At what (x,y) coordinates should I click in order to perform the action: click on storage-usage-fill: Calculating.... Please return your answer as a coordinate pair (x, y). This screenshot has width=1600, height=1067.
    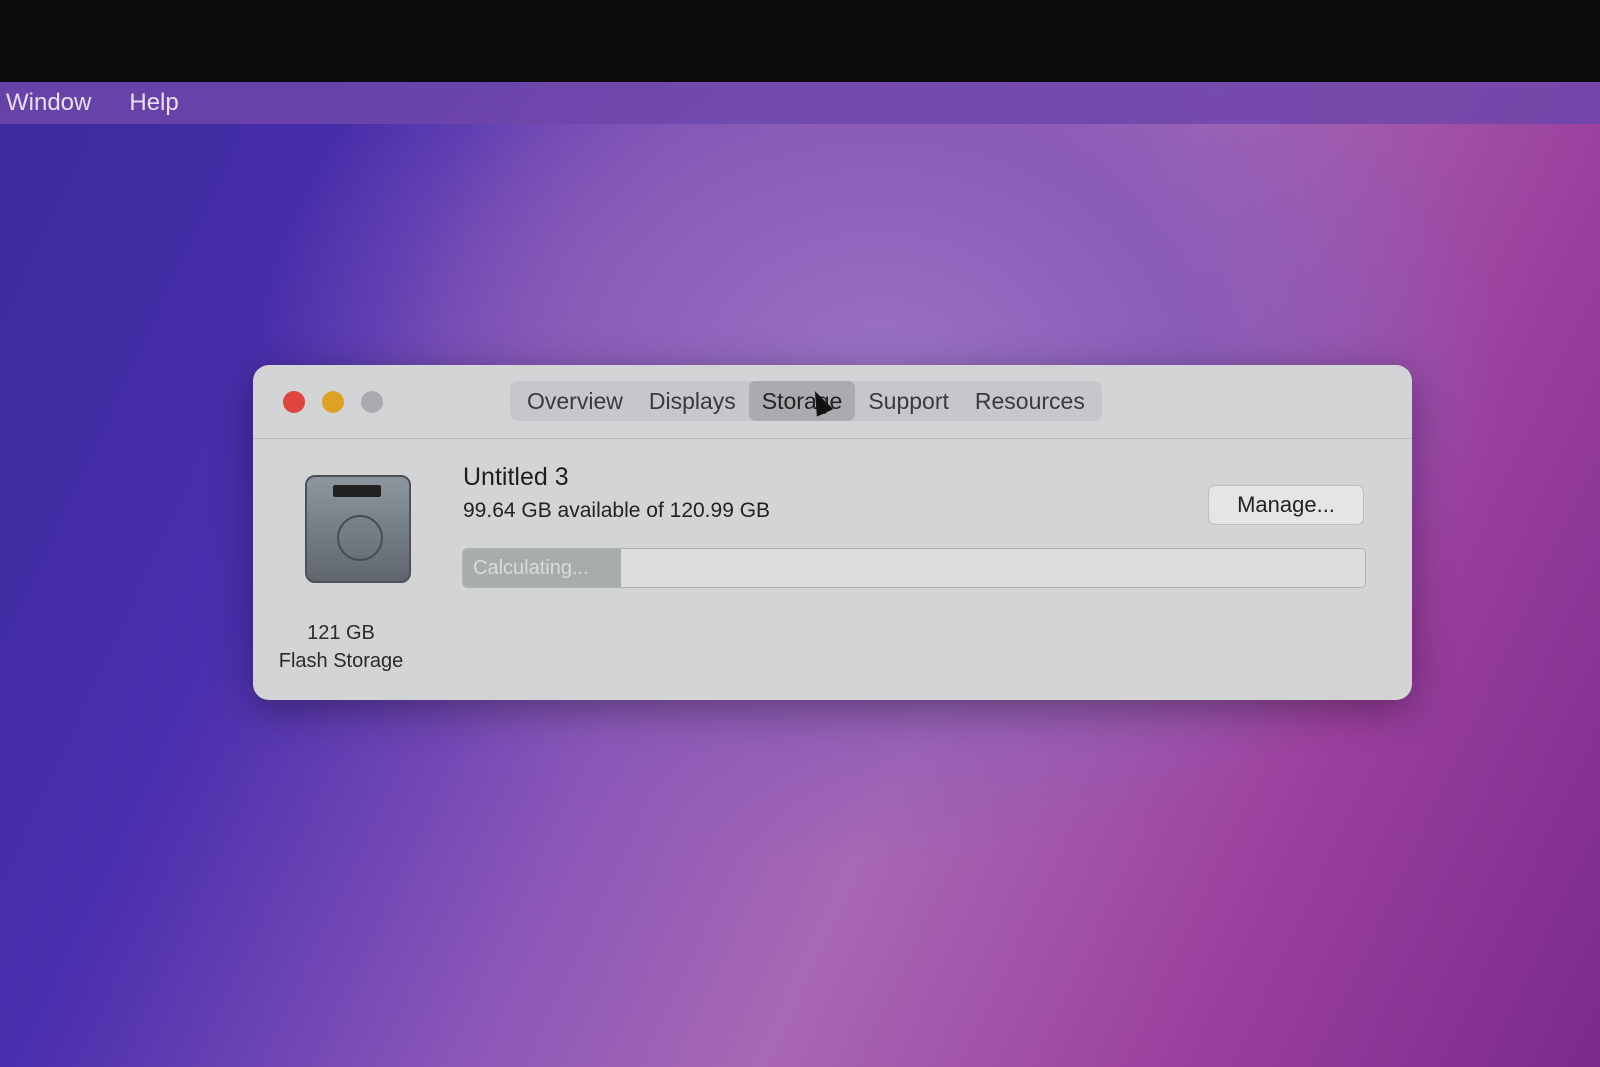
    Looking at the image, I should click on (542, 568).